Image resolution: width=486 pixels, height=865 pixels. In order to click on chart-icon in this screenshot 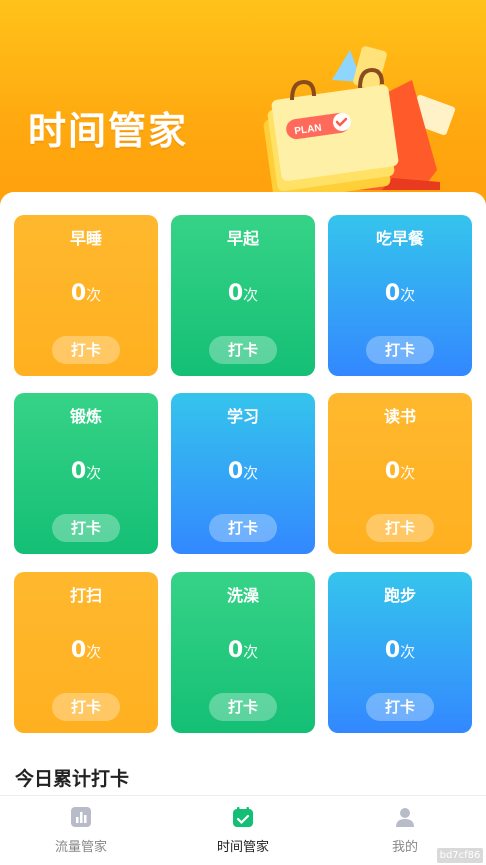, I will do `click(81, 817)`.